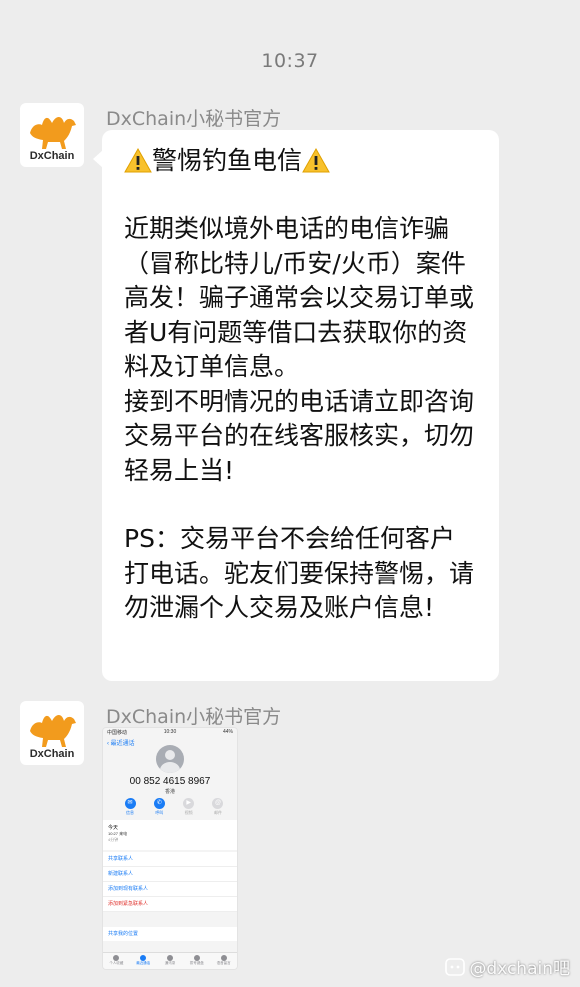 Image resolution: width=580 pixels, height=987 pixels. What do you see at coordinates (218, 803) in the screenshot?
I see `mail-icon: @` at bounding box center [218, 803].